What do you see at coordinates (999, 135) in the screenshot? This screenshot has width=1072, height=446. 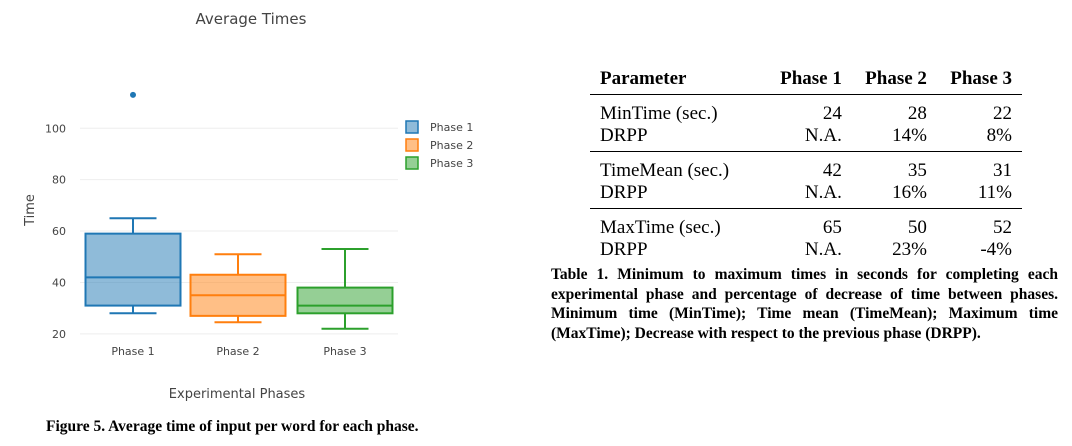 I see `table-cell: 8%` at bounding box center [999, 135].